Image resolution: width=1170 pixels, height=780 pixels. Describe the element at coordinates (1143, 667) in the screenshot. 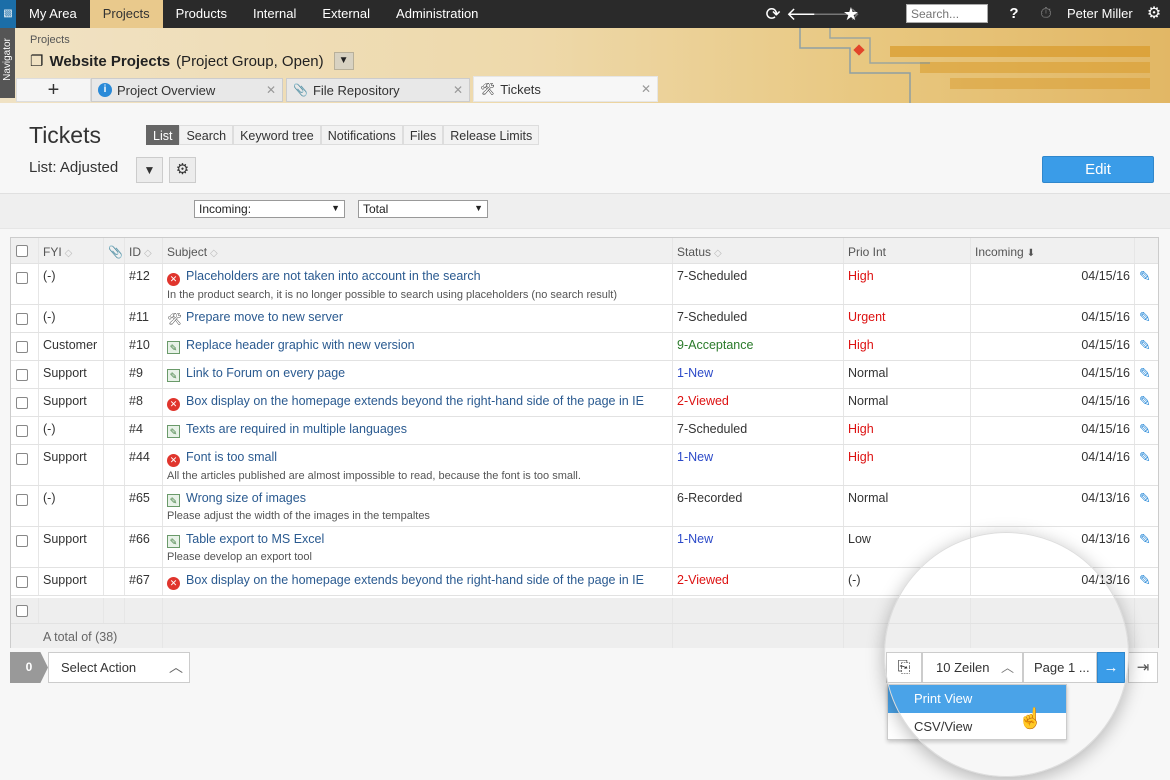

I see `last-page-button: ⇥` at that location.